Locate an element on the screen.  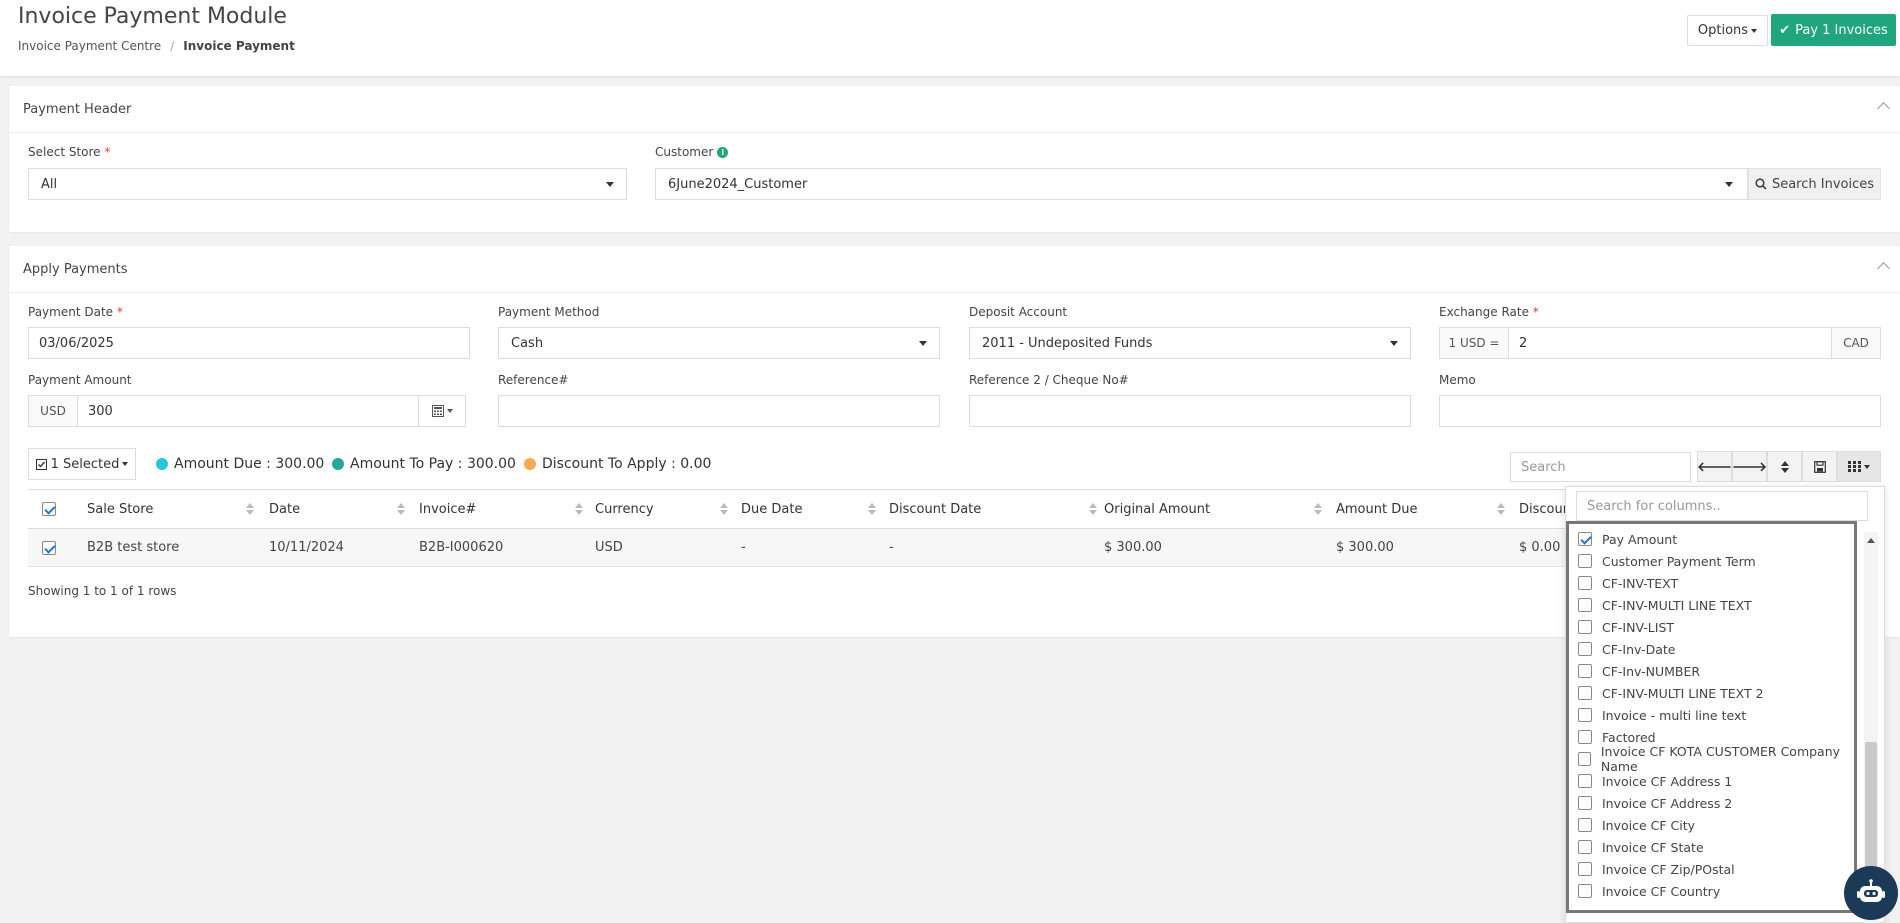
column-option: Invoice CF State is located at coordinates (1641, 847).